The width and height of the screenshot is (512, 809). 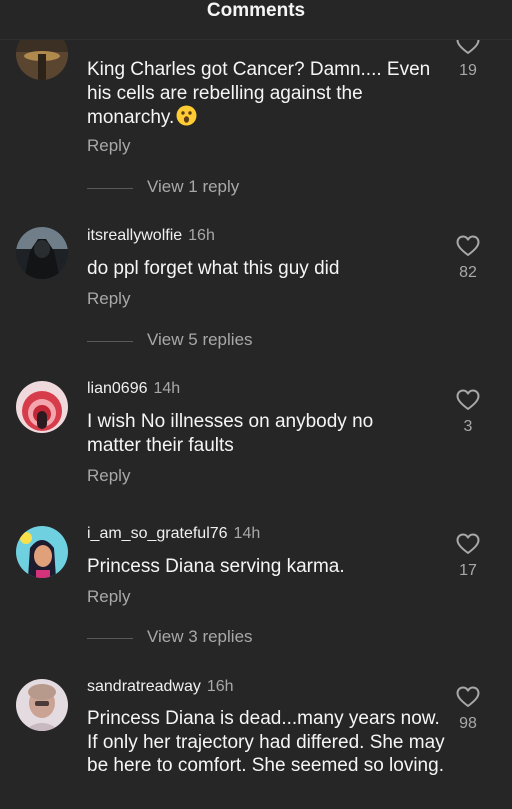 I want to click on view-replies-label: View 3 replies, so click(x=200, y=636).